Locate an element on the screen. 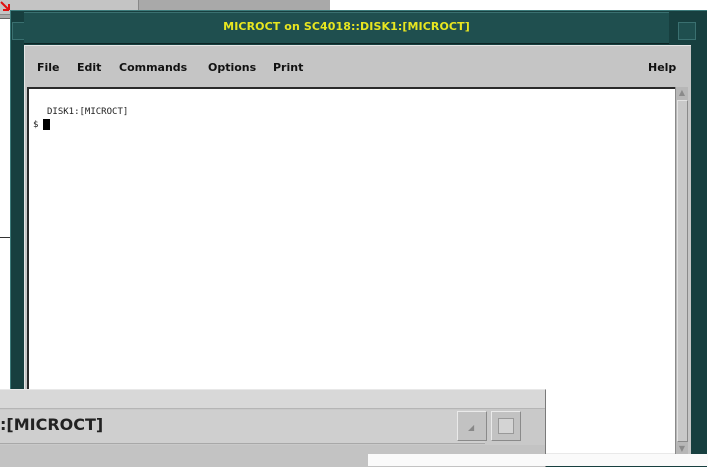  vertical-scrollbar: ▲ ▼ is located at coordinates (681, 271).